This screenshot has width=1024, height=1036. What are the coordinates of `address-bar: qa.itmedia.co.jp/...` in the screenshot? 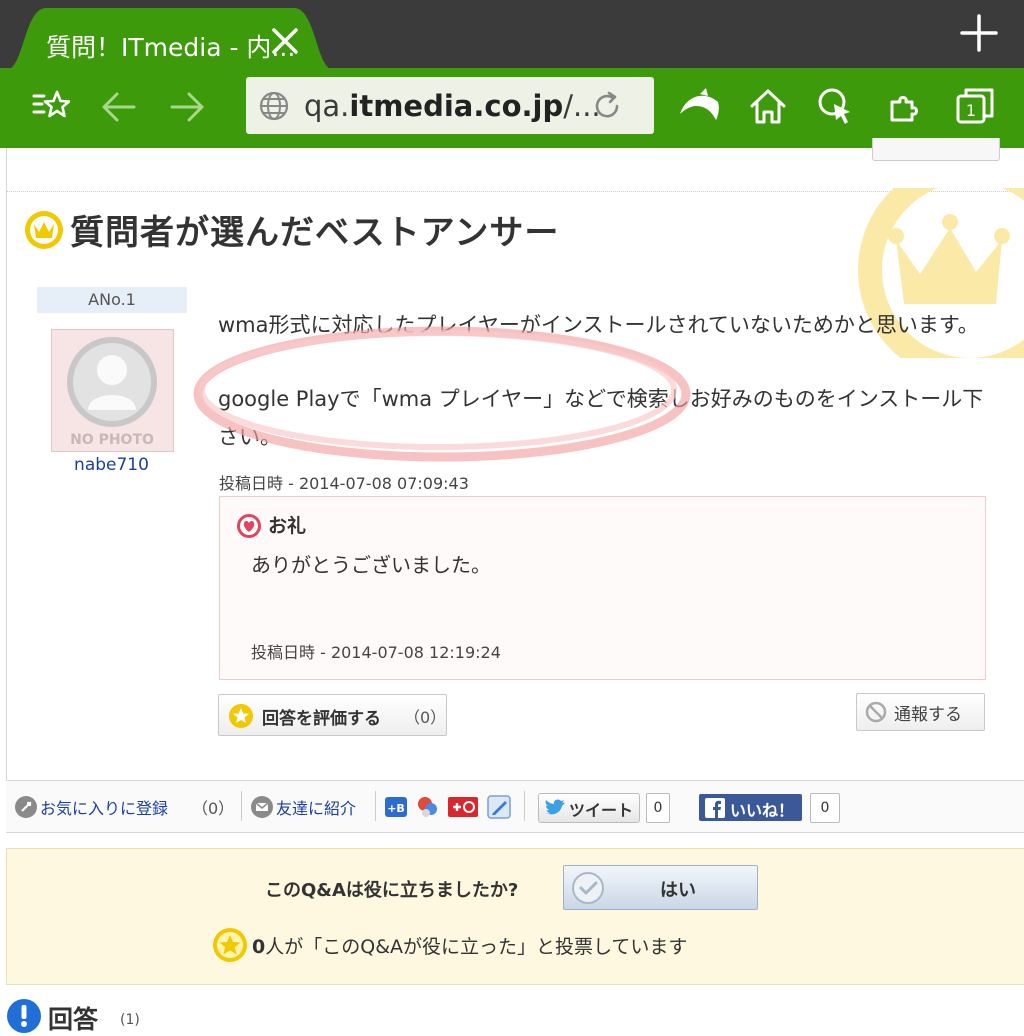 It's located at (450, 105).